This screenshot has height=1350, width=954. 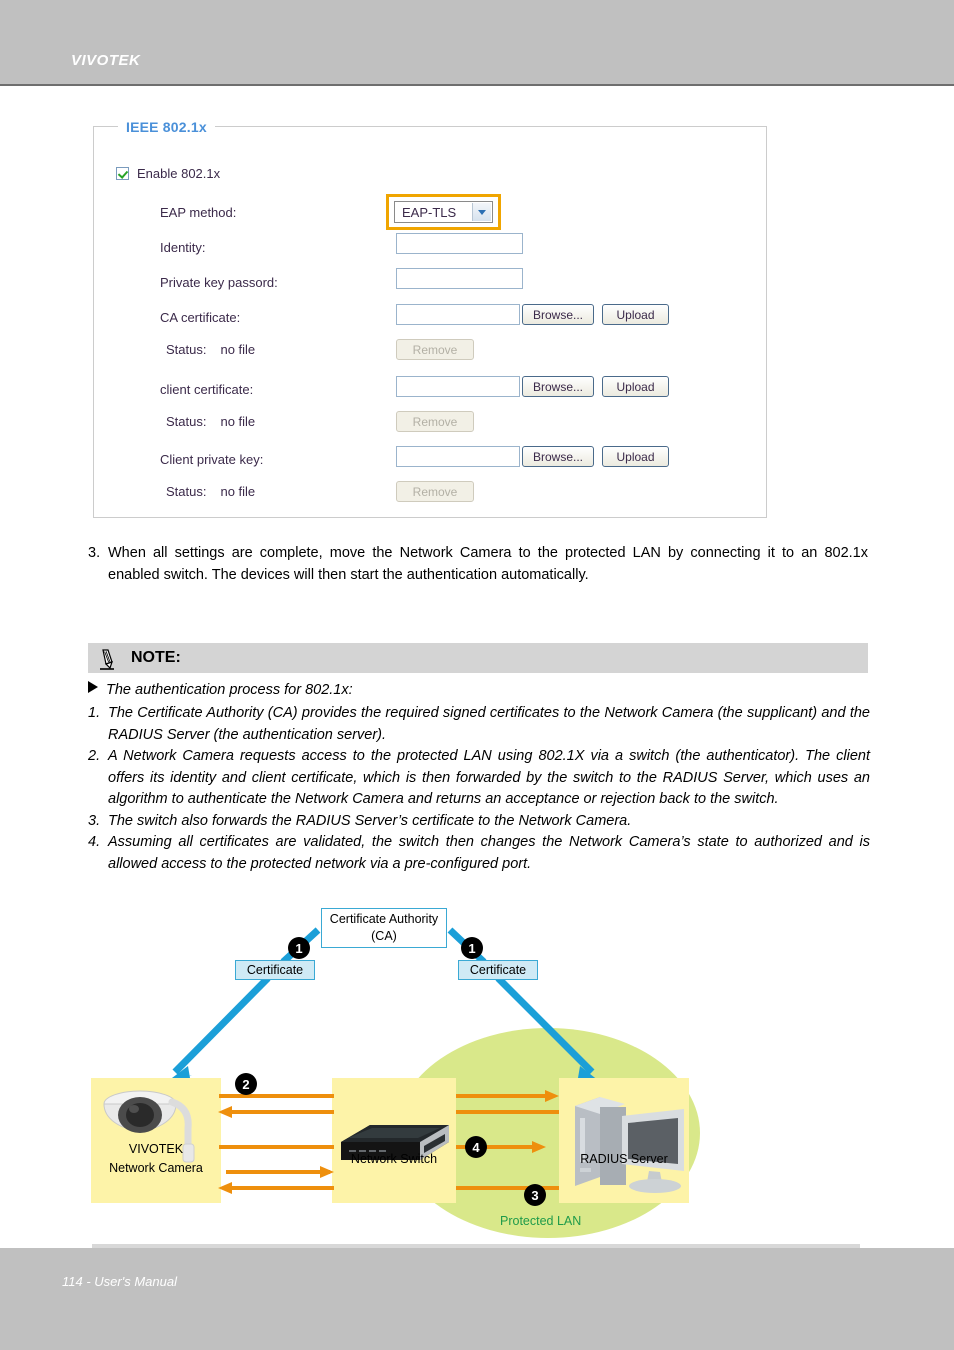 What do you see at coordinates (477, 1299) in the screenshot?
I see `page-footer-band` at bounding box center [477, 1299].